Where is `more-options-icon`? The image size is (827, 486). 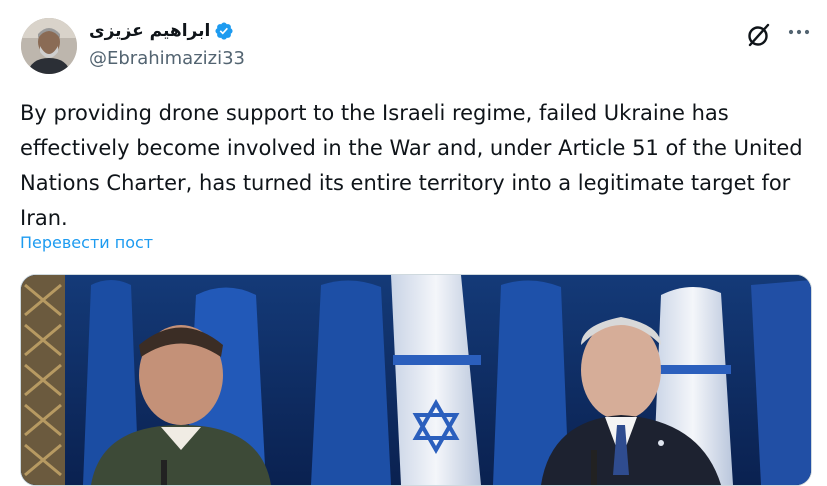 more-options-icon is located at coordinates (799, 35).